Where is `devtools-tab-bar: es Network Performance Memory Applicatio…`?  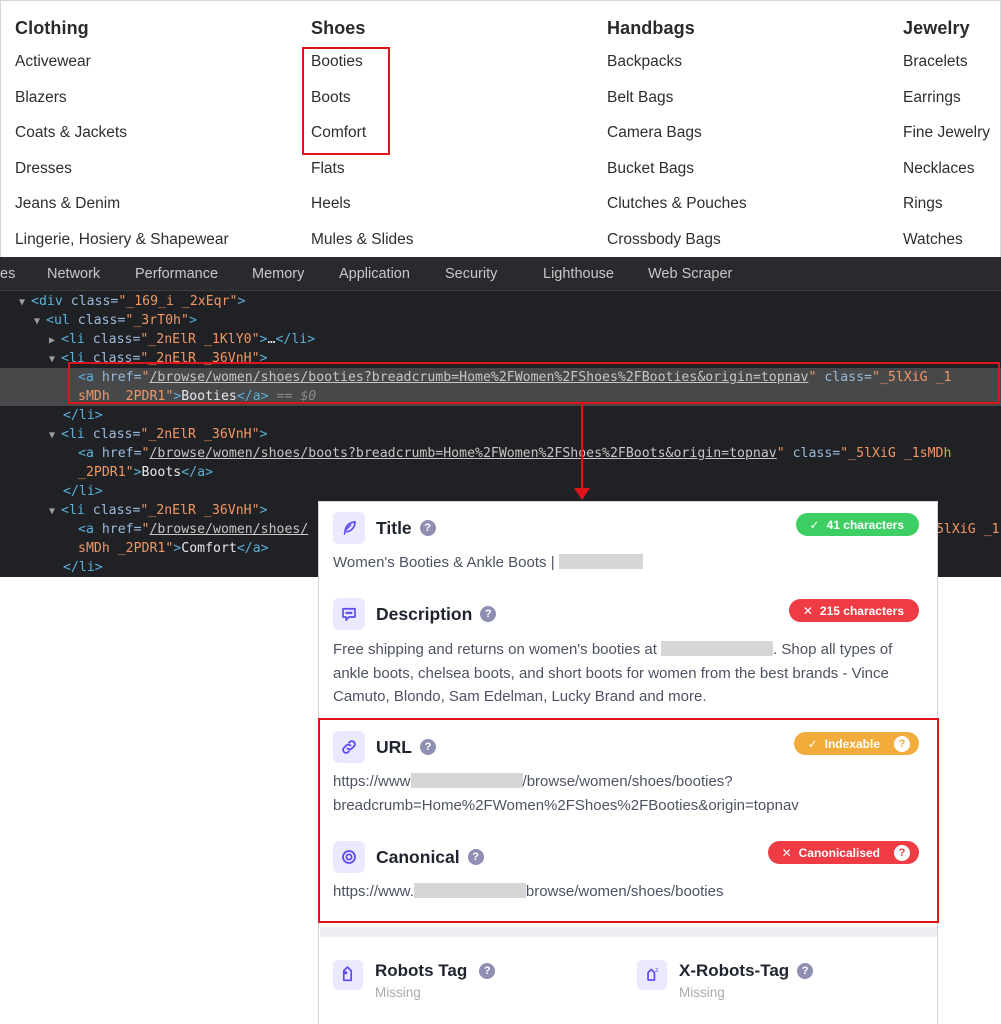 devtools-tab-bar: es Network Performance Memory Applicatio… is located at coordinates (500, 274).